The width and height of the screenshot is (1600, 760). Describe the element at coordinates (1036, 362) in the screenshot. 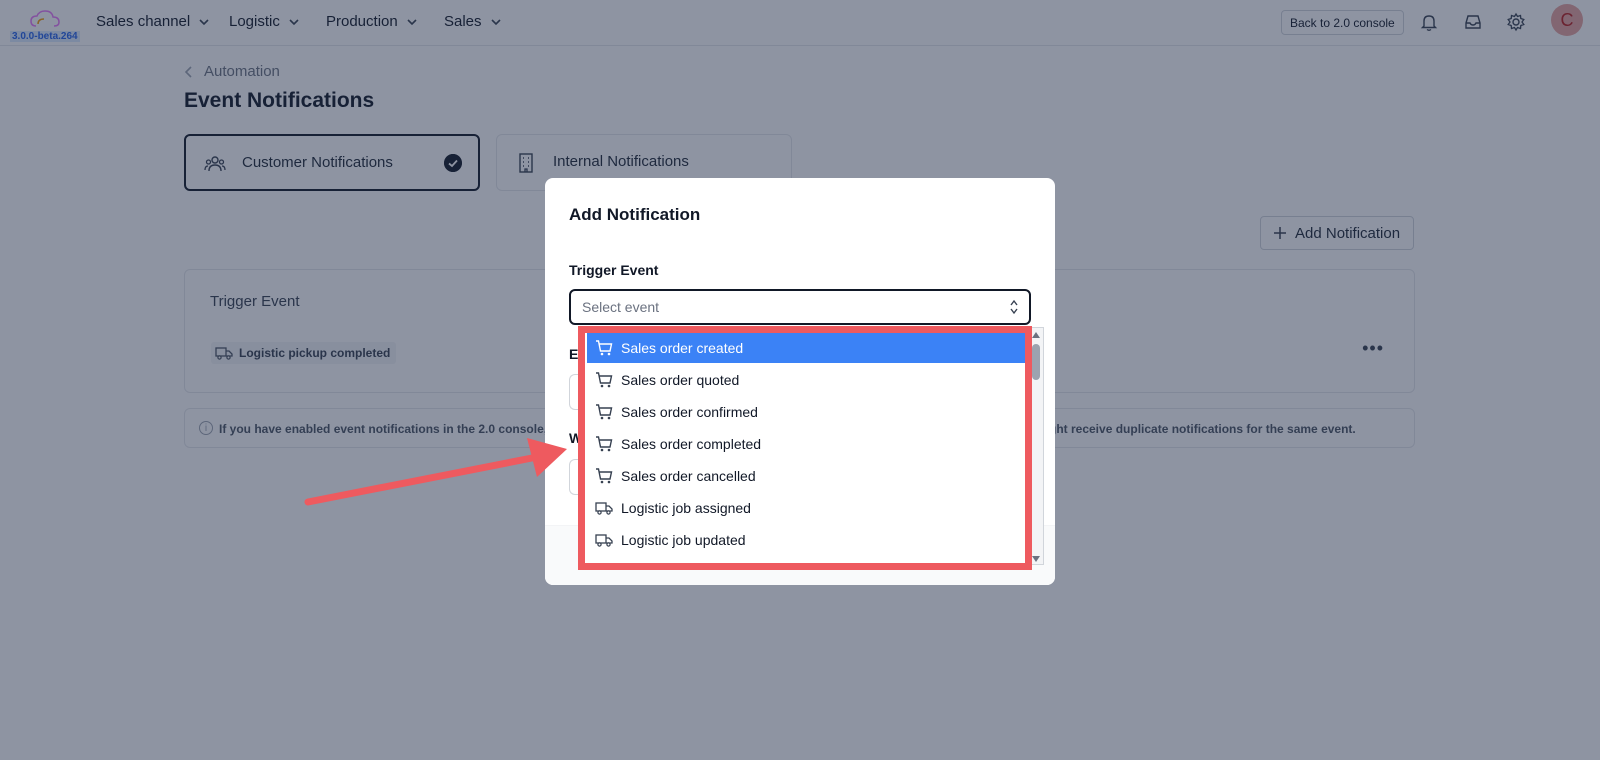

I see `scroll-thumb` at that location.